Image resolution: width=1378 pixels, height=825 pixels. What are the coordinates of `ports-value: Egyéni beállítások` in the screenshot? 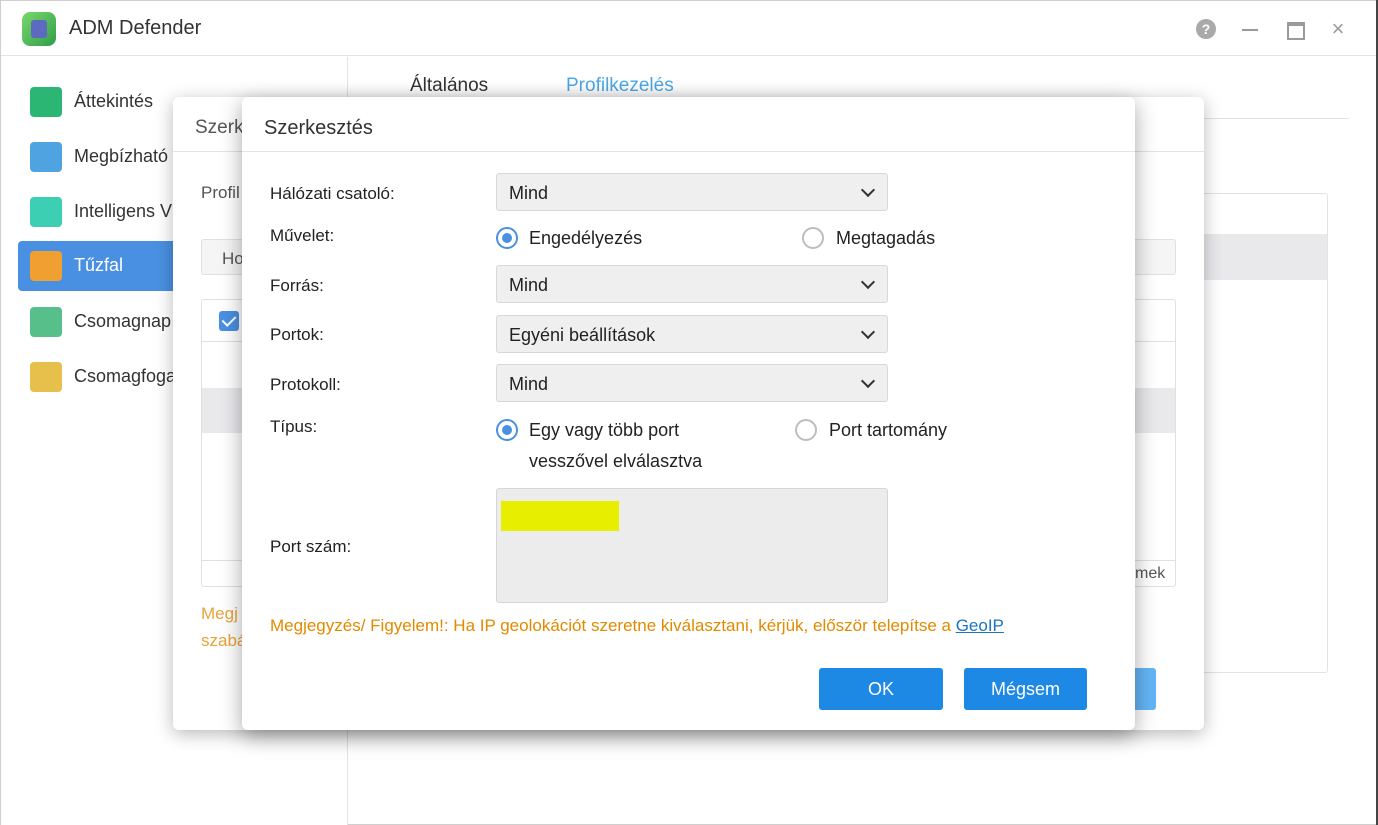 It's located at (582, 335).